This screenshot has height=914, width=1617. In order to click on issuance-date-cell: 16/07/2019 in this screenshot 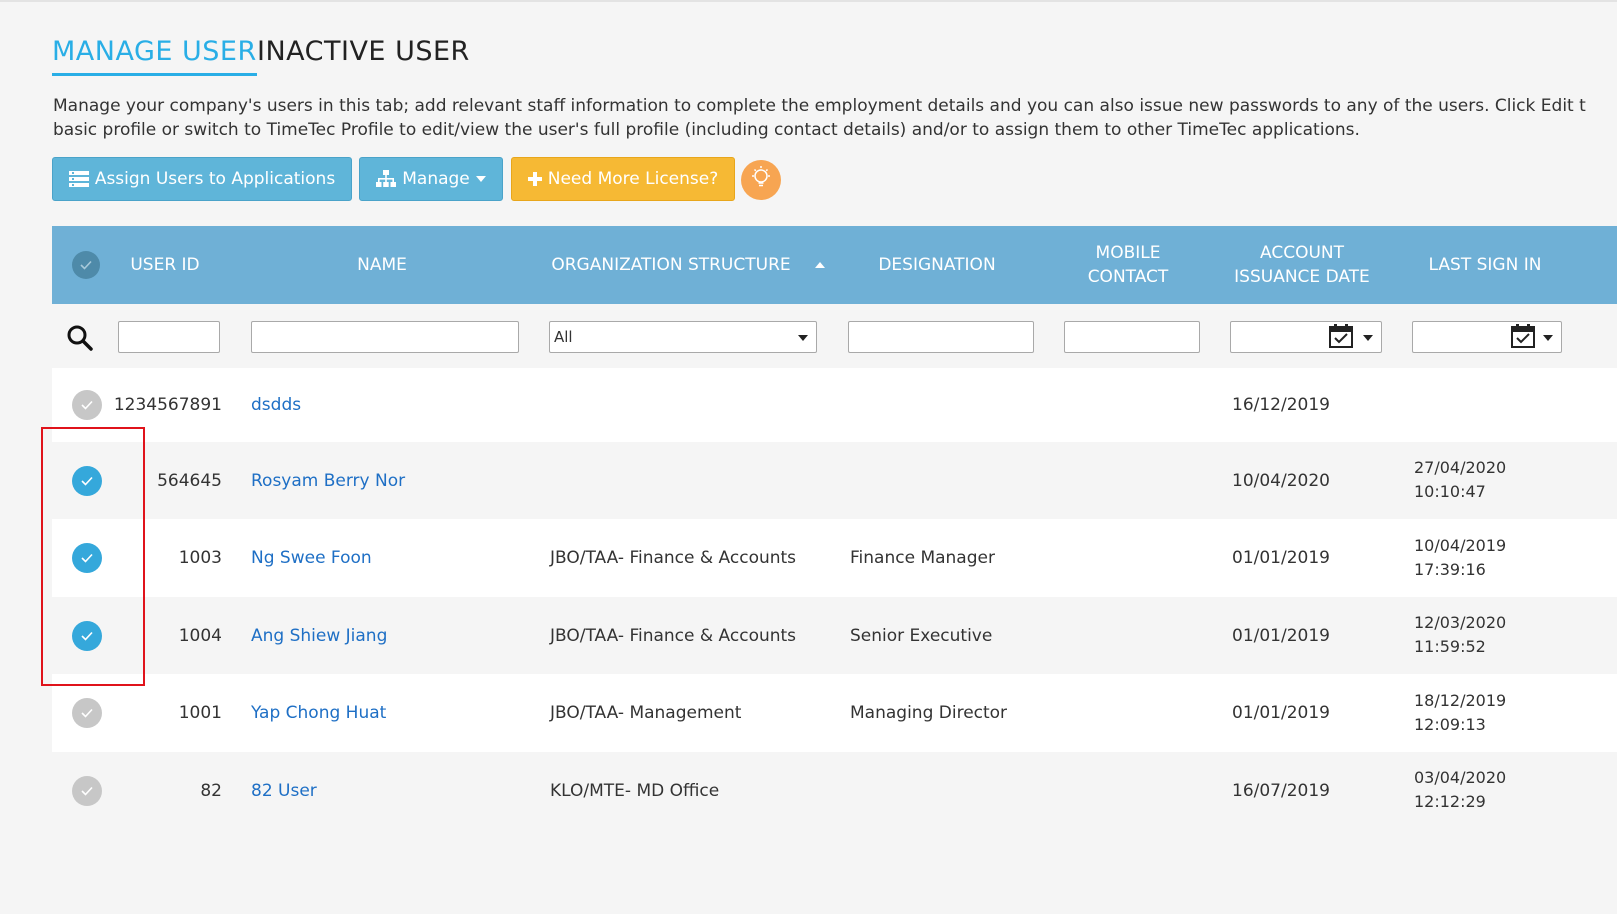, I will do `click(1281, 790)`.